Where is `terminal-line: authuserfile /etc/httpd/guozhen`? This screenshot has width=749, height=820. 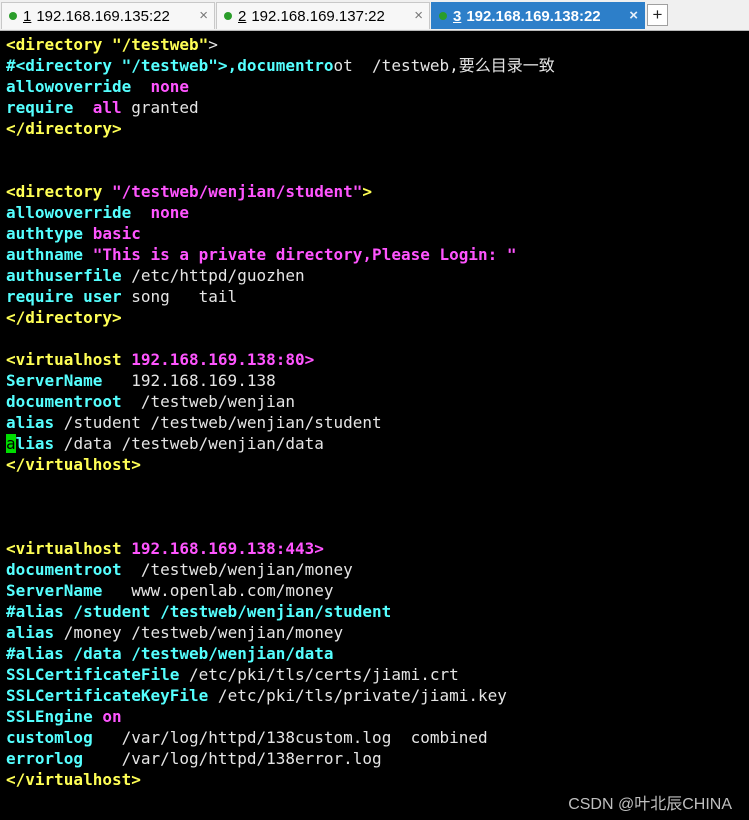 terminal-line: authuserfile /etc/httpd/guozhen is located at coordinates (155, 275).